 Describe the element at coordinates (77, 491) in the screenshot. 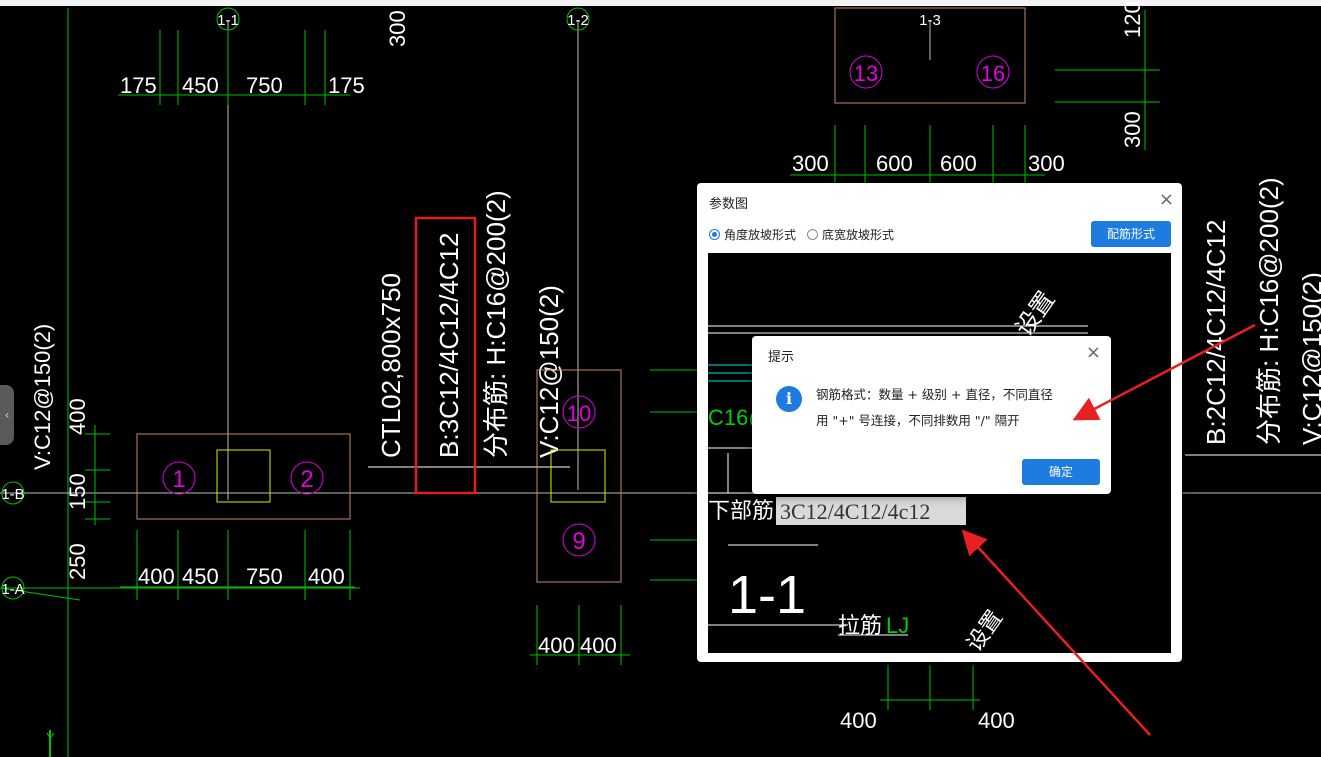

I see `svg-text: 150` at that location.